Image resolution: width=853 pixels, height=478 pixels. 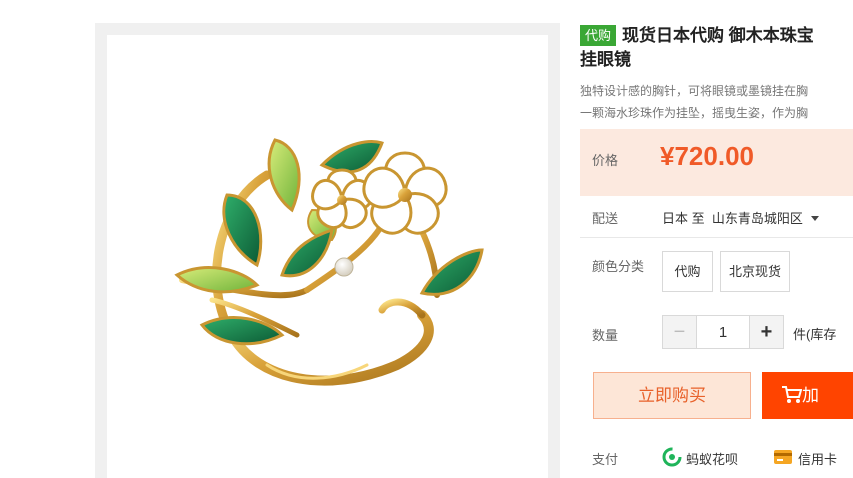 I want to click on quantity-minus-button: −, so click(x=680, y=332).